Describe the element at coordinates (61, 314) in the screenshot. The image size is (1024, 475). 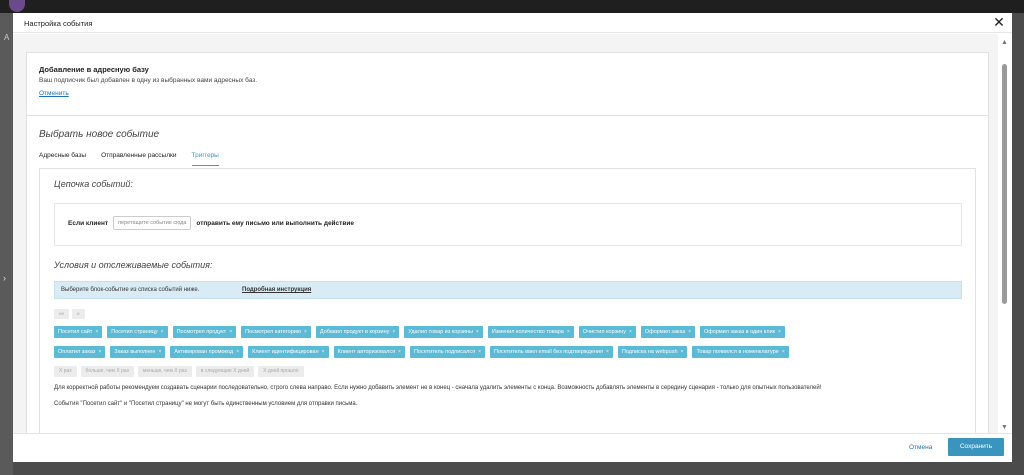
I see `logic-not-button: не` at that location.